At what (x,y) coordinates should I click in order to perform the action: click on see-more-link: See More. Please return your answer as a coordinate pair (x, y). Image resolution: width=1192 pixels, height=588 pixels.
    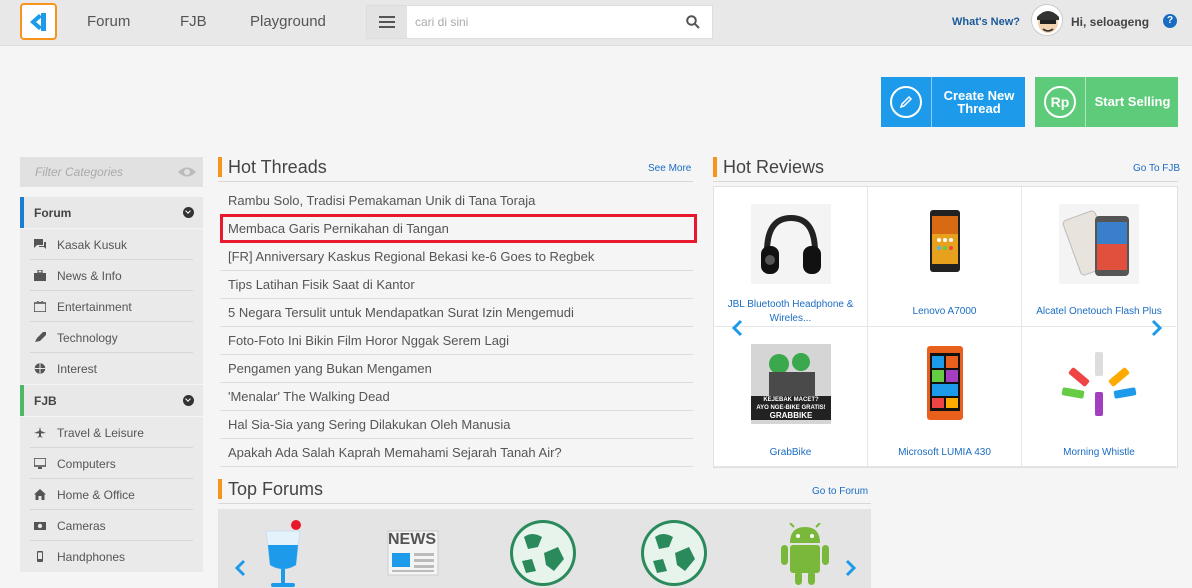
    Looking at the image, I should click on (669, 168).